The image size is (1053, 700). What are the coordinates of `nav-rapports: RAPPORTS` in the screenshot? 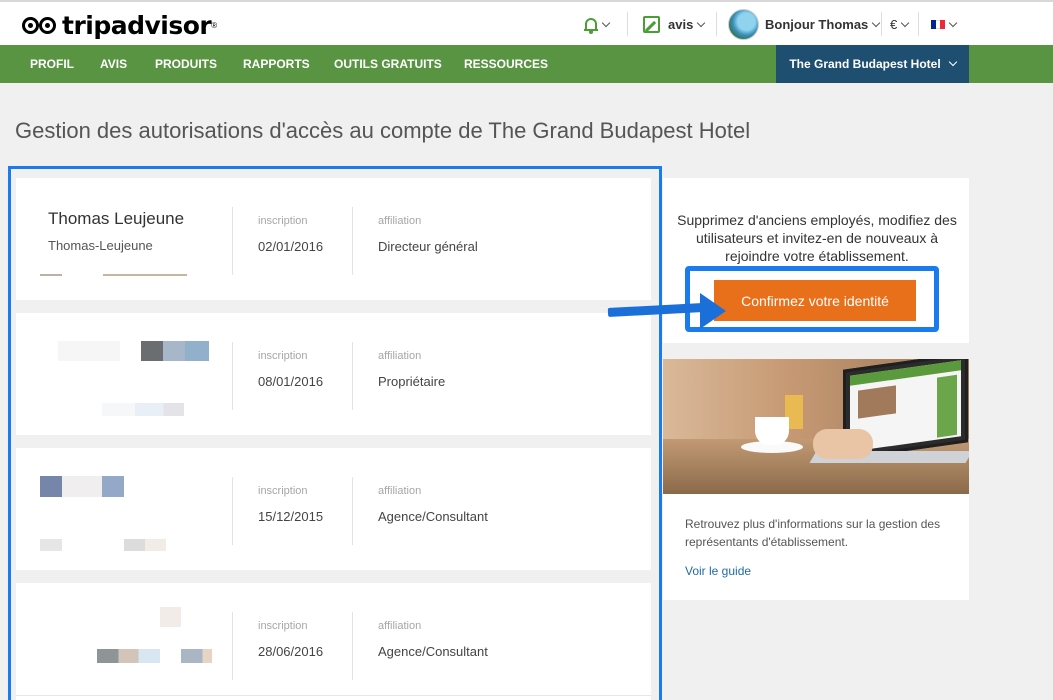 It's located at (276, 64).